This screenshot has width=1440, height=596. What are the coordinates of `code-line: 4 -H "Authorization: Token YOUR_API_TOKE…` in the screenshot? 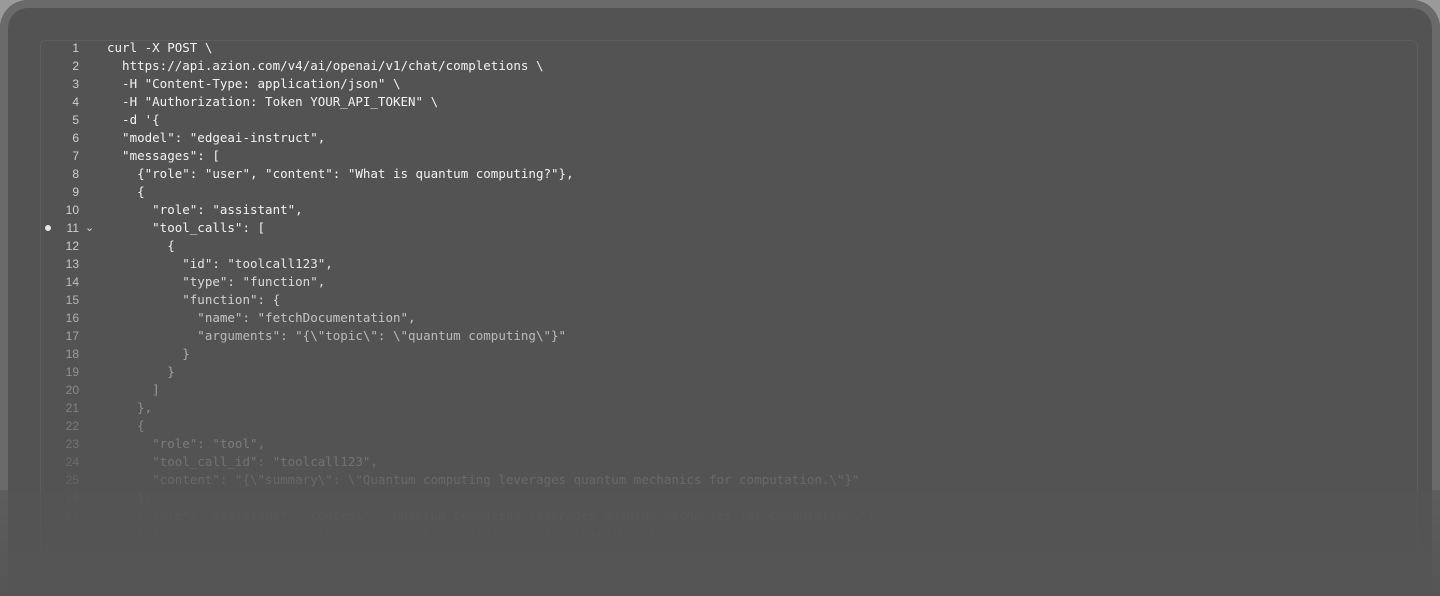 It's located at (729, 102).